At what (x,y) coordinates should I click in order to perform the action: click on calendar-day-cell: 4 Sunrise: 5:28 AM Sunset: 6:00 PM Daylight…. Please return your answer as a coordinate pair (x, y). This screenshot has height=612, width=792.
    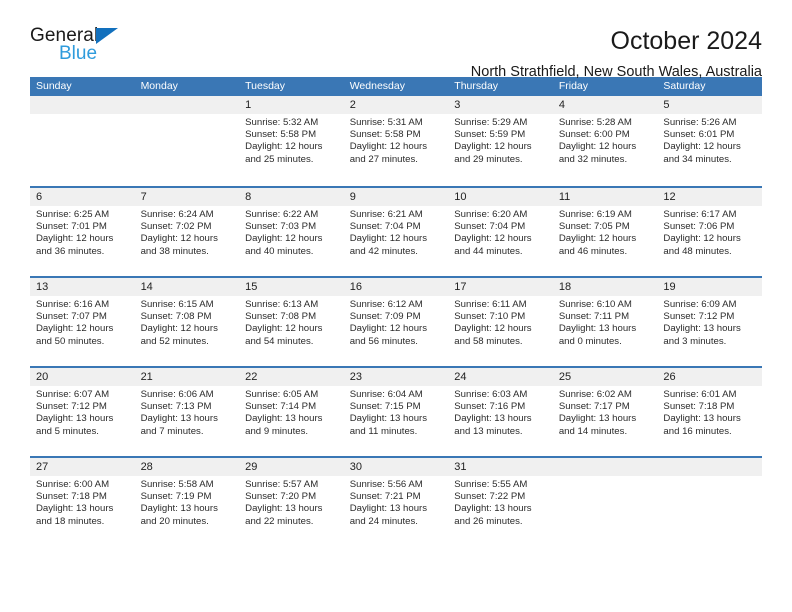
    Looking at the image, I should click on (605, 141).